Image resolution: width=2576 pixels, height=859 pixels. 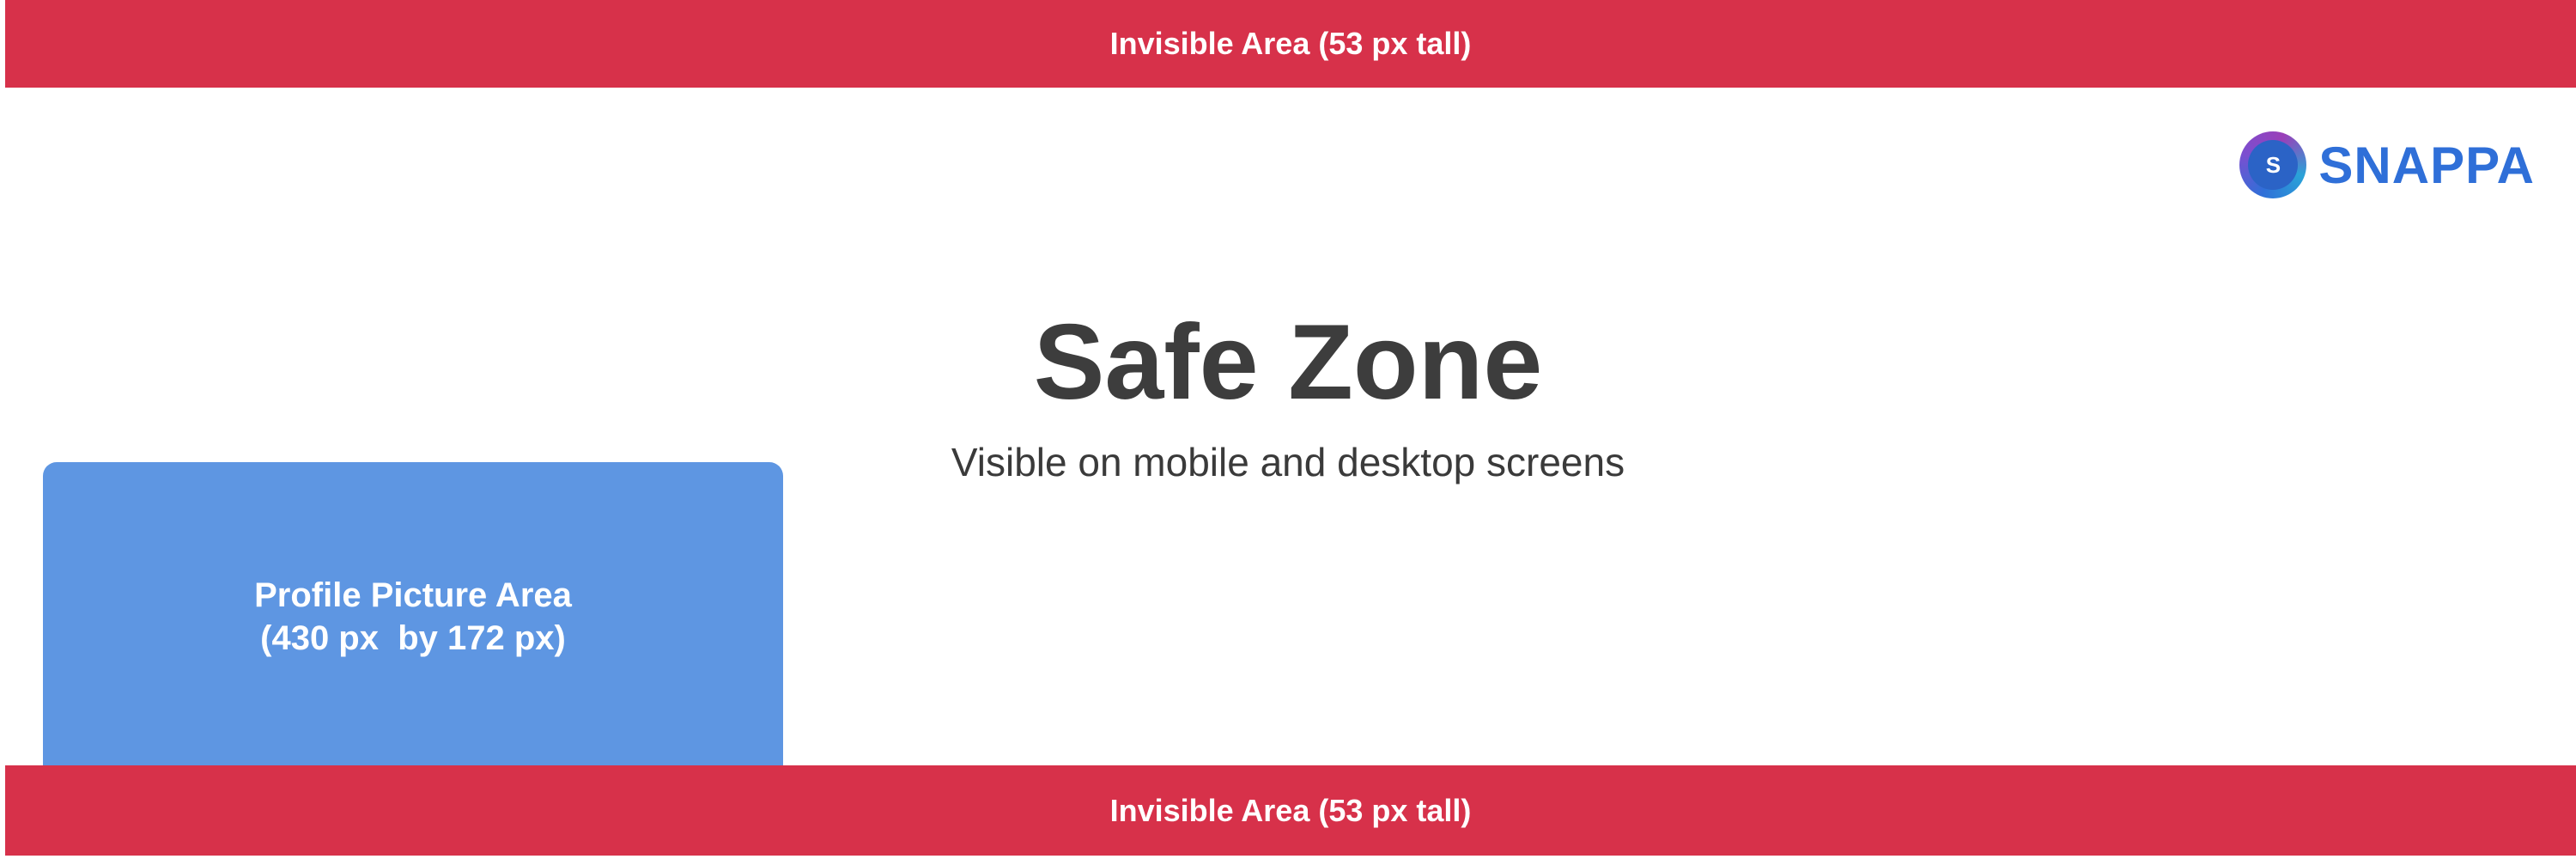 I want to click on bottom-invisible-area: Invisible Area (53 px tall), so click(x=1290, y=811).